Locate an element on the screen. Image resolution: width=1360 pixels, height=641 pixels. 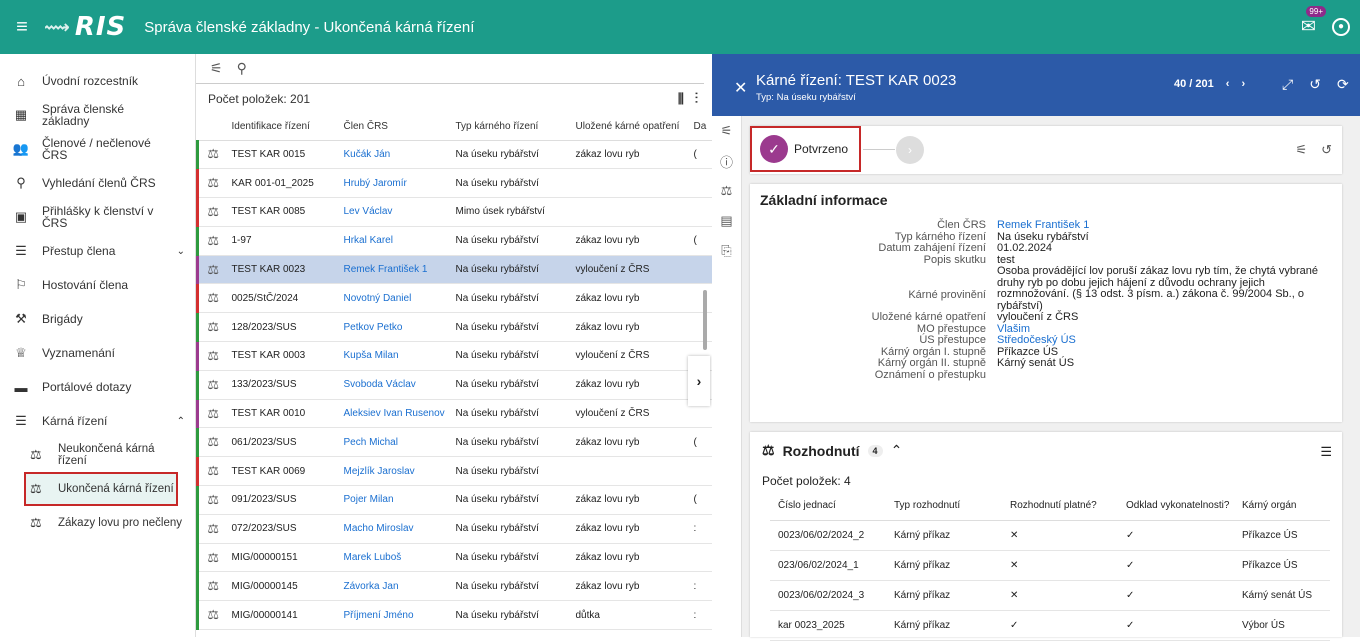
cell-member-link: Marek Luboš is located at coordinates (395, 558).